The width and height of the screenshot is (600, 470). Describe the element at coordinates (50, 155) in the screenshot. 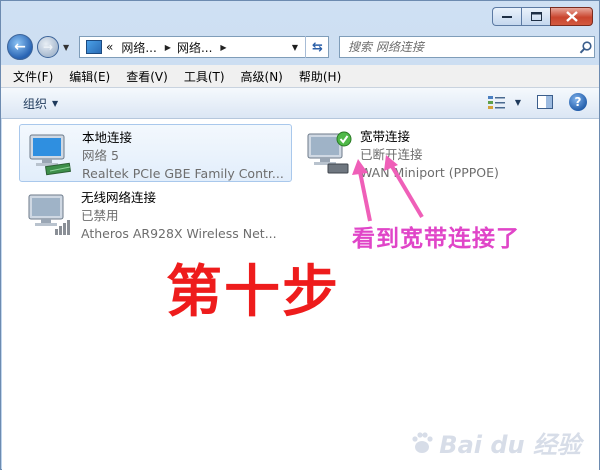

I see `network-adapter-icon` at that location.